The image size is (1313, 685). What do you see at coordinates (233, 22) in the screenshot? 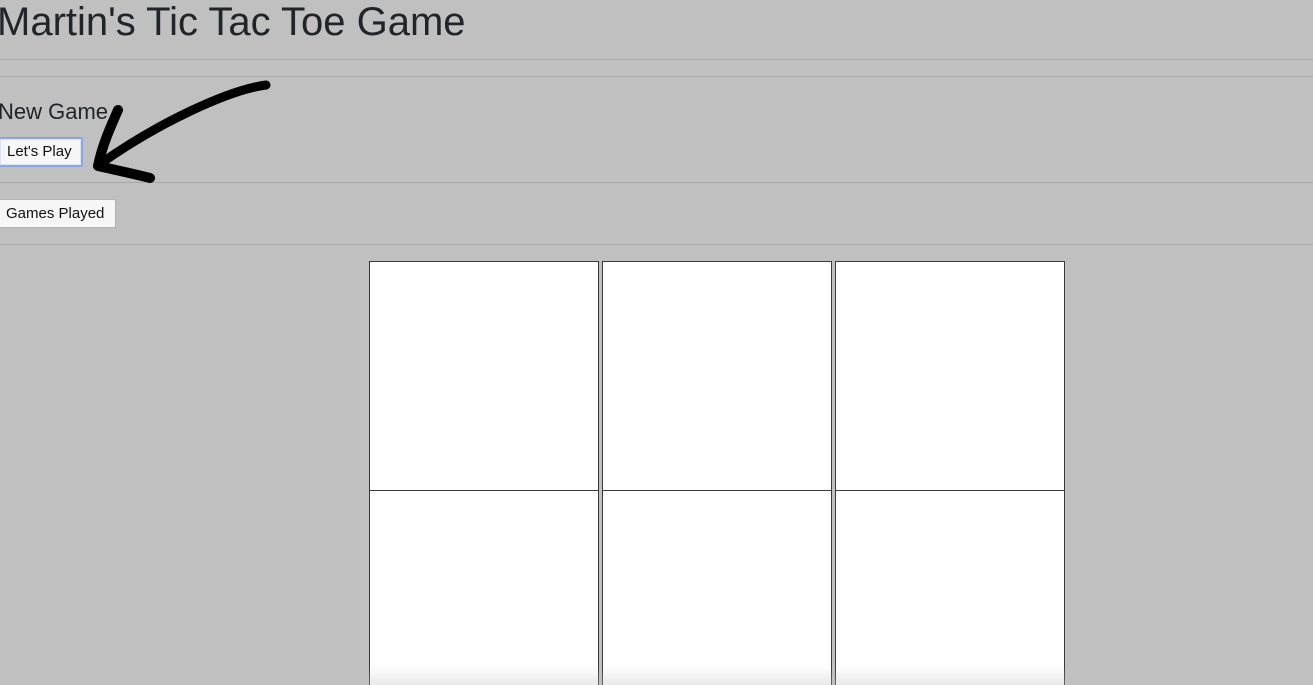
I see `page-title: Martin's Tic Tac Toe Game` at bounding box center [233, 22].